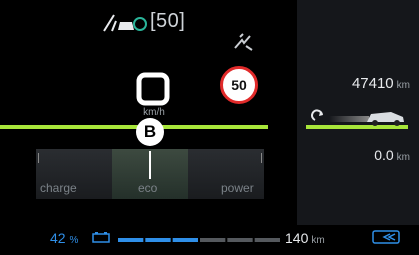  Describe the element at coordinates (403, 85) in the screenshot. I see `odometer-unit: km` at that location.